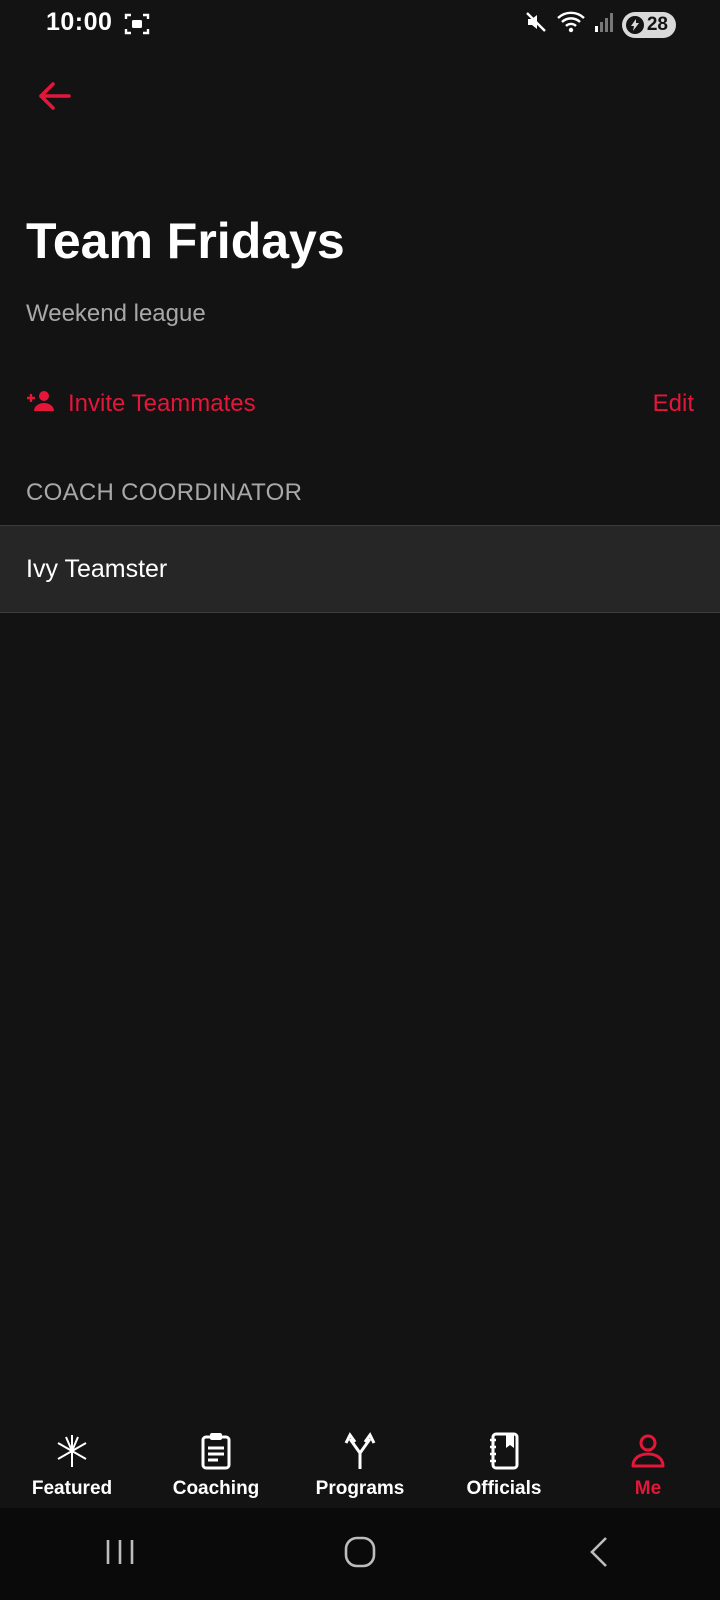  Describe the element at coordinates (360, 1451) in the screenshot. I see `split-arrows-icon` at that location.